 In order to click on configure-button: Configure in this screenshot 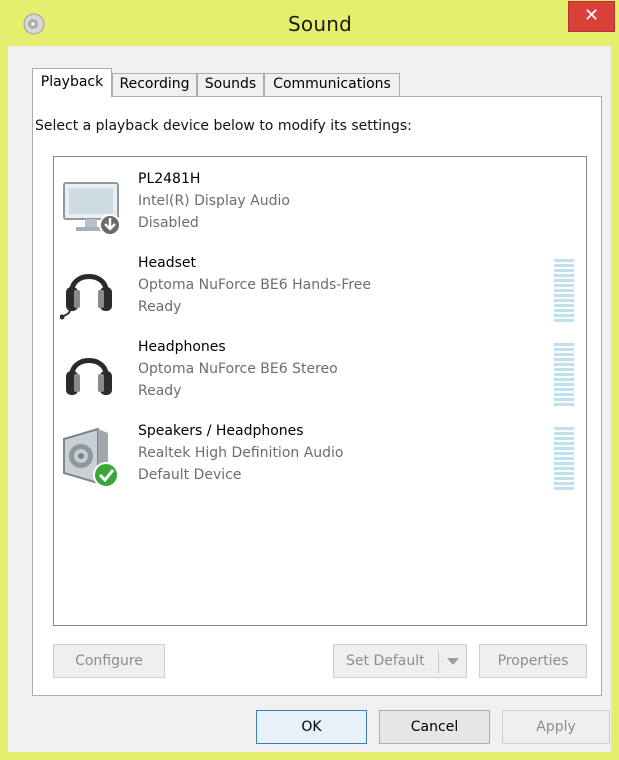, I will do `click(109, 661)`.